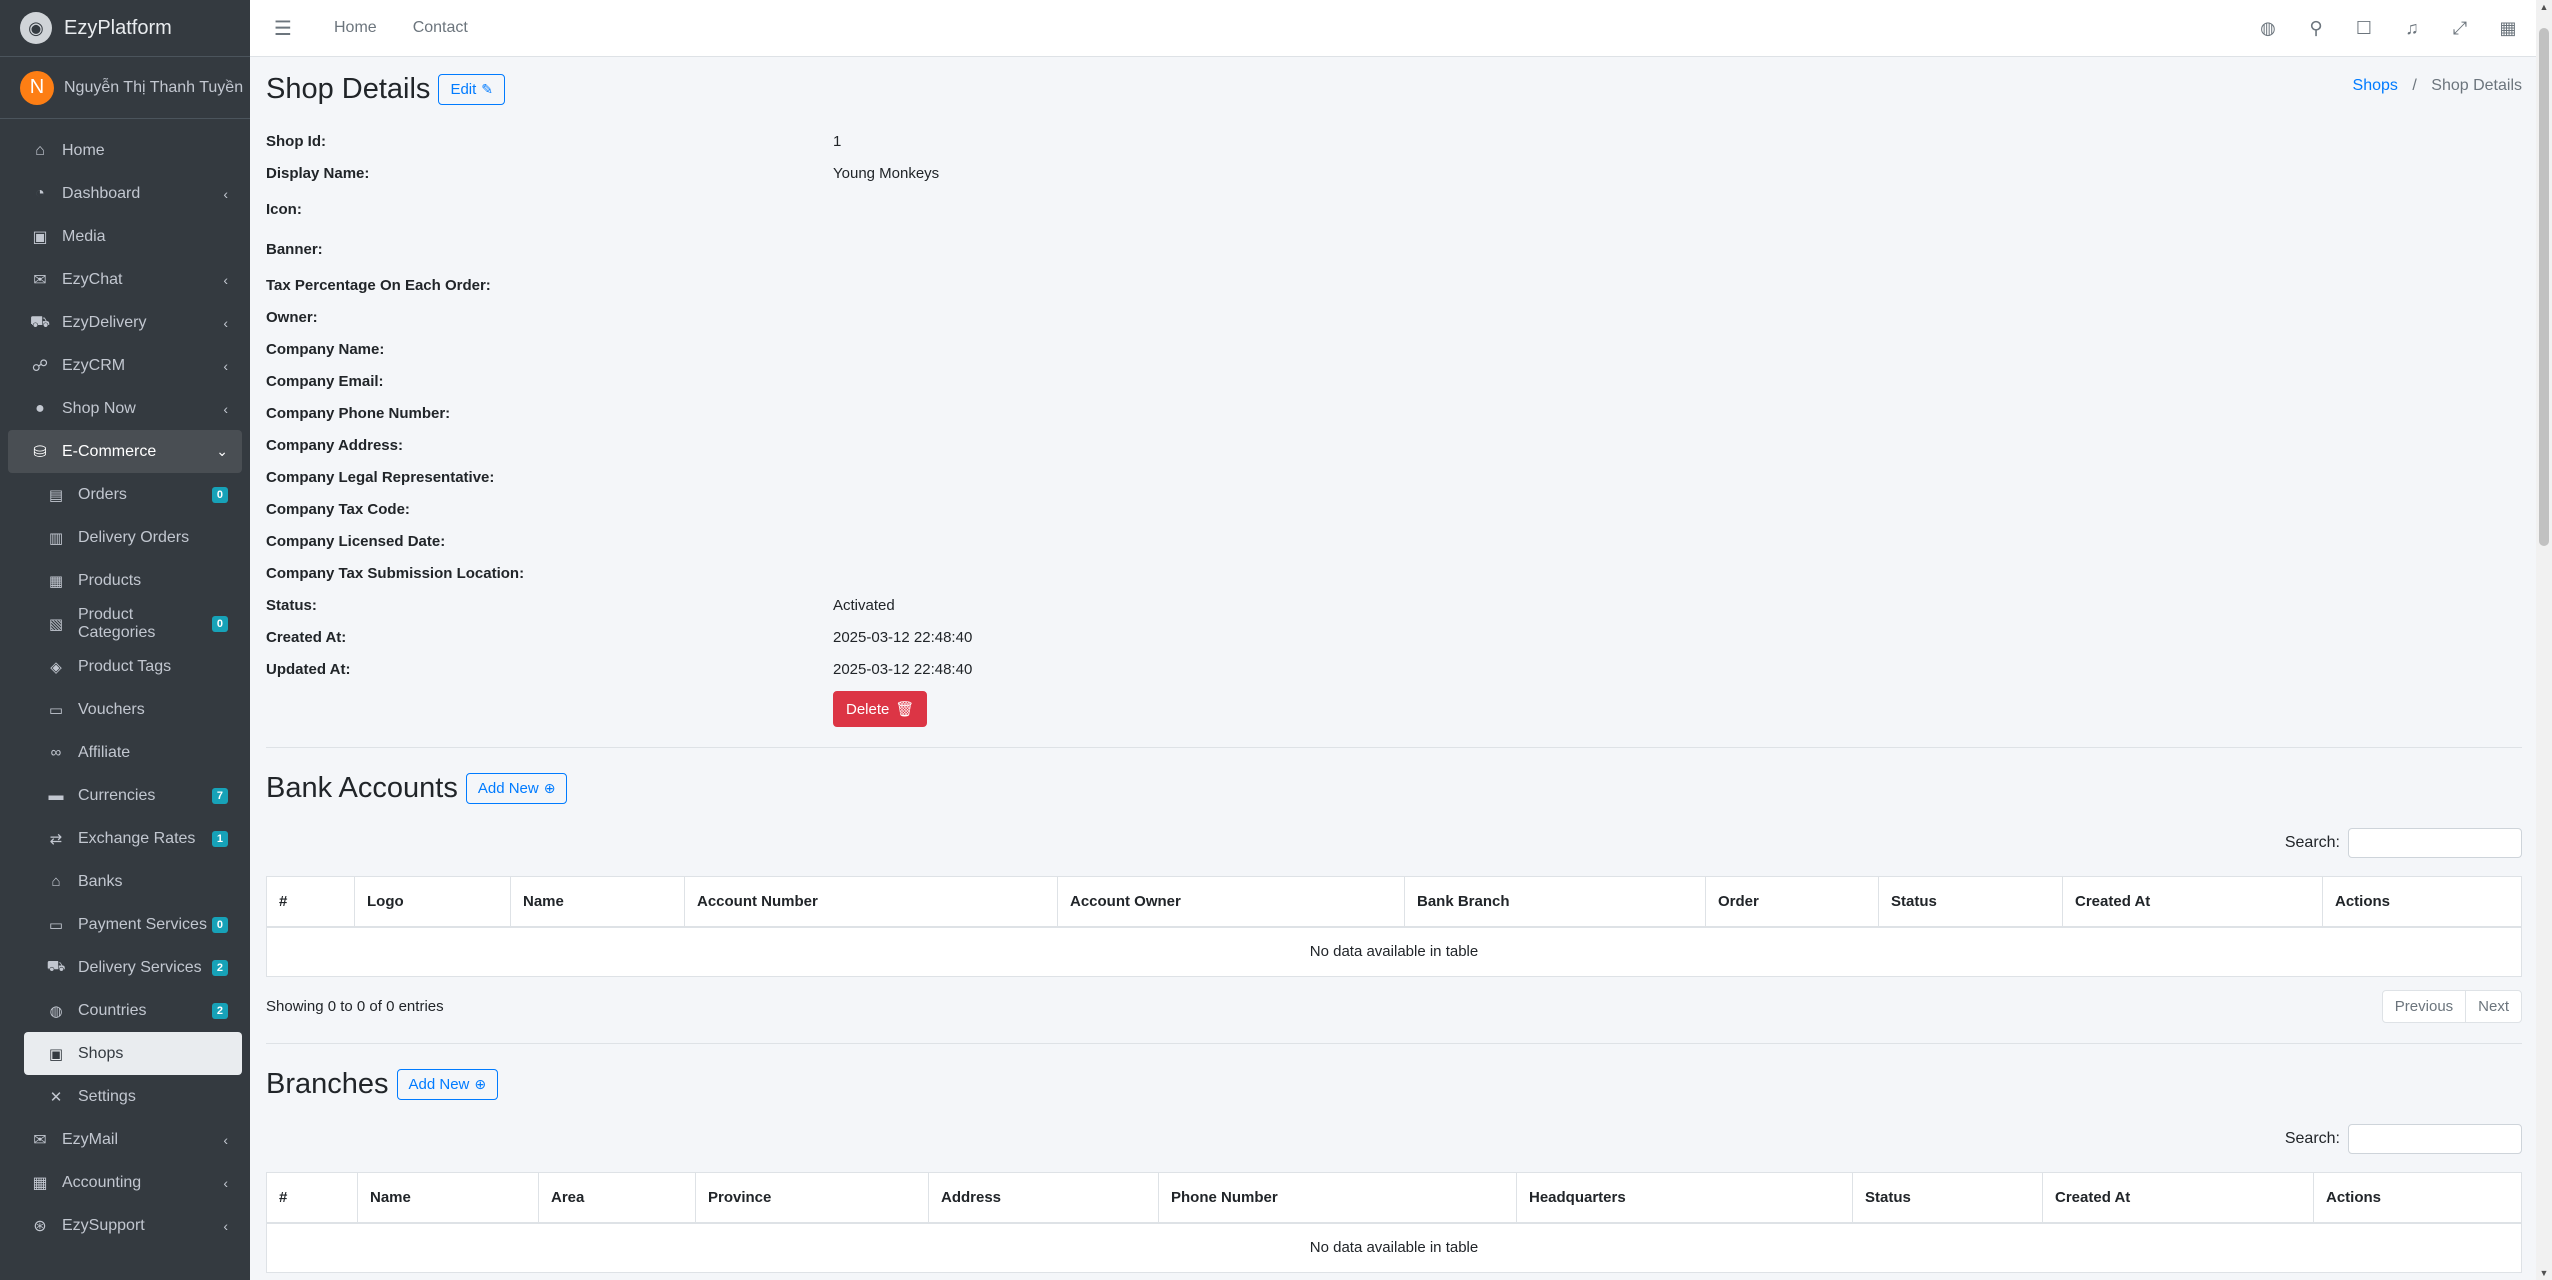  What do you see at coordinates (447, 1084) in the screenshot?
I see `add-branch-button: Add New ⊕` at bounding box center [447, 1084].